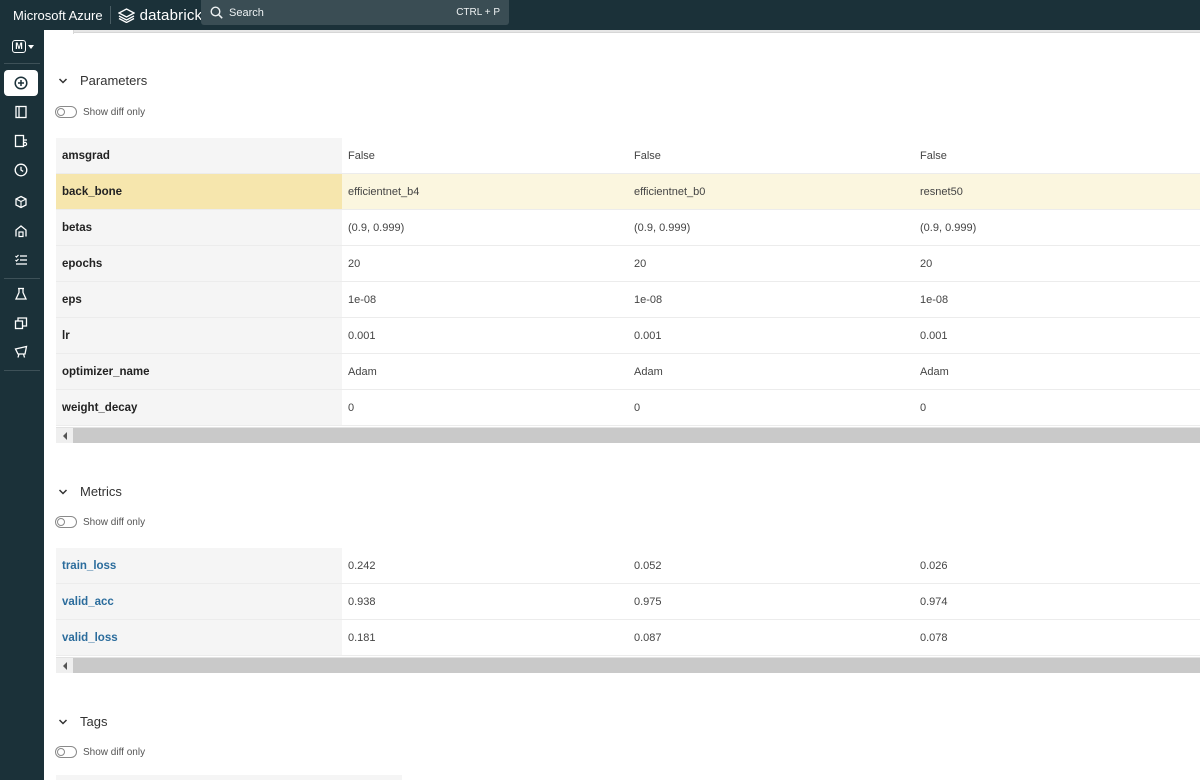  I want to click on sidebar-item-new, so click(21, 83).